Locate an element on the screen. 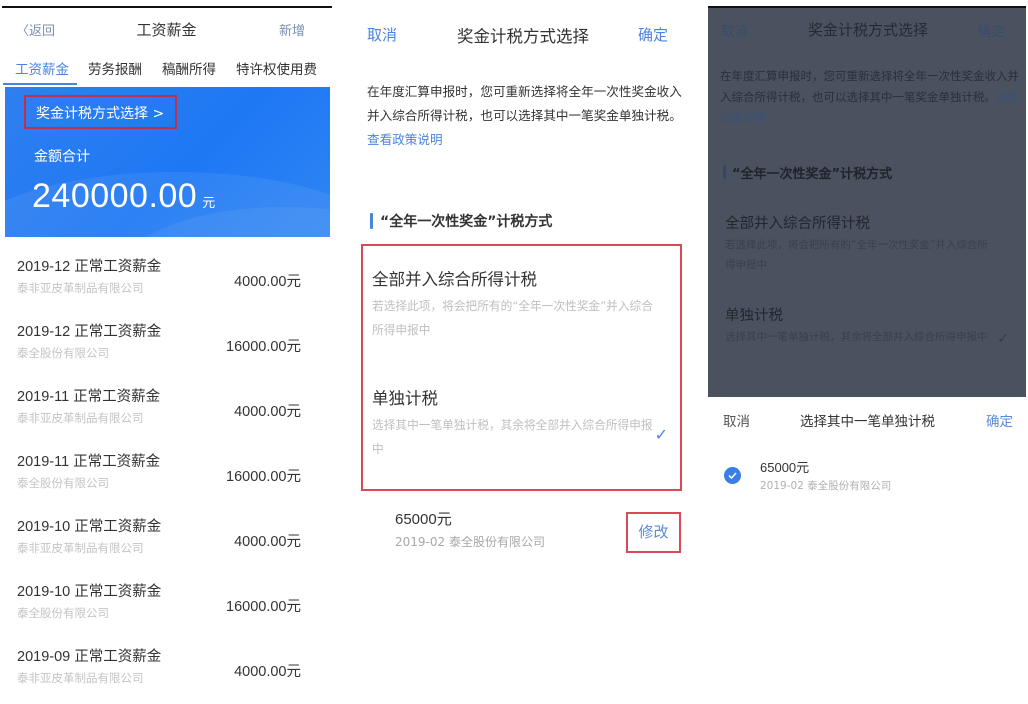 The image size is (1028, 704). list-item: 2019-10 正常工资薪金 泰全股份有限公司 16000.00元 is located at coordinates (166, 609).